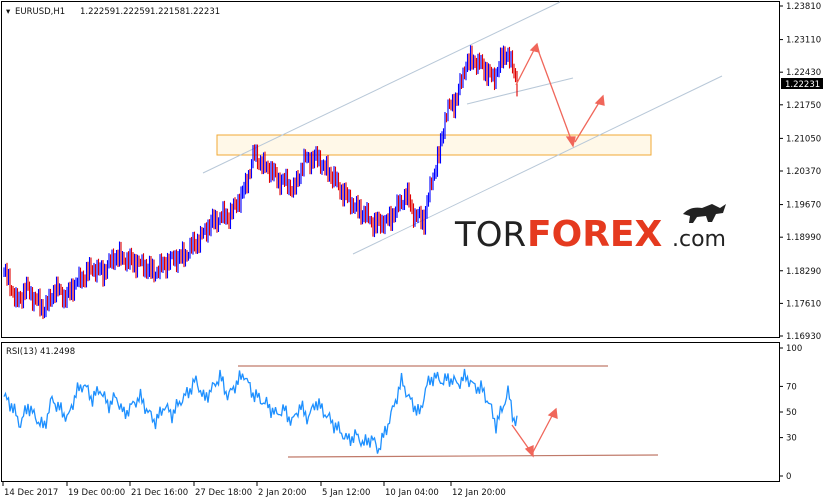  I want to click on logo-forex: FOREX, so click(595, 234).